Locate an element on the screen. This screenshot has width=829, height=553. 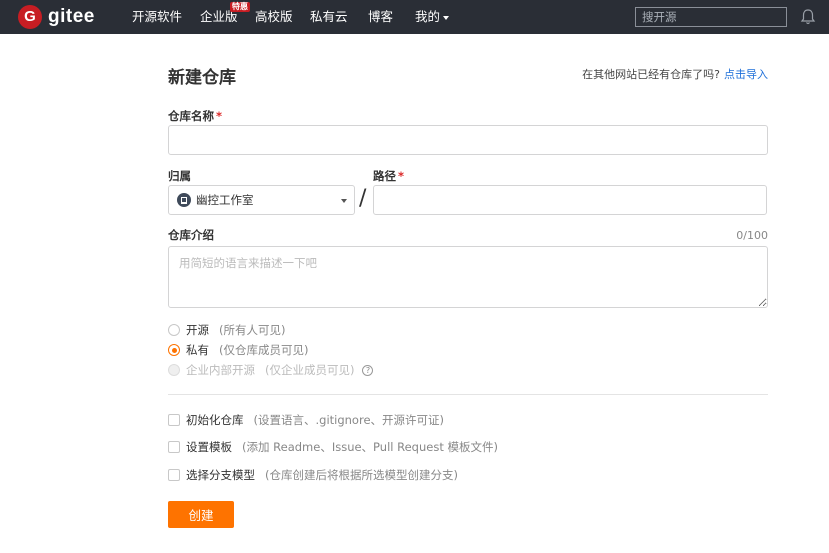
init-repo-option: 初始化仓库 (设置语言、.gitignore、开源许可证) is located at coordinates (306, 420).